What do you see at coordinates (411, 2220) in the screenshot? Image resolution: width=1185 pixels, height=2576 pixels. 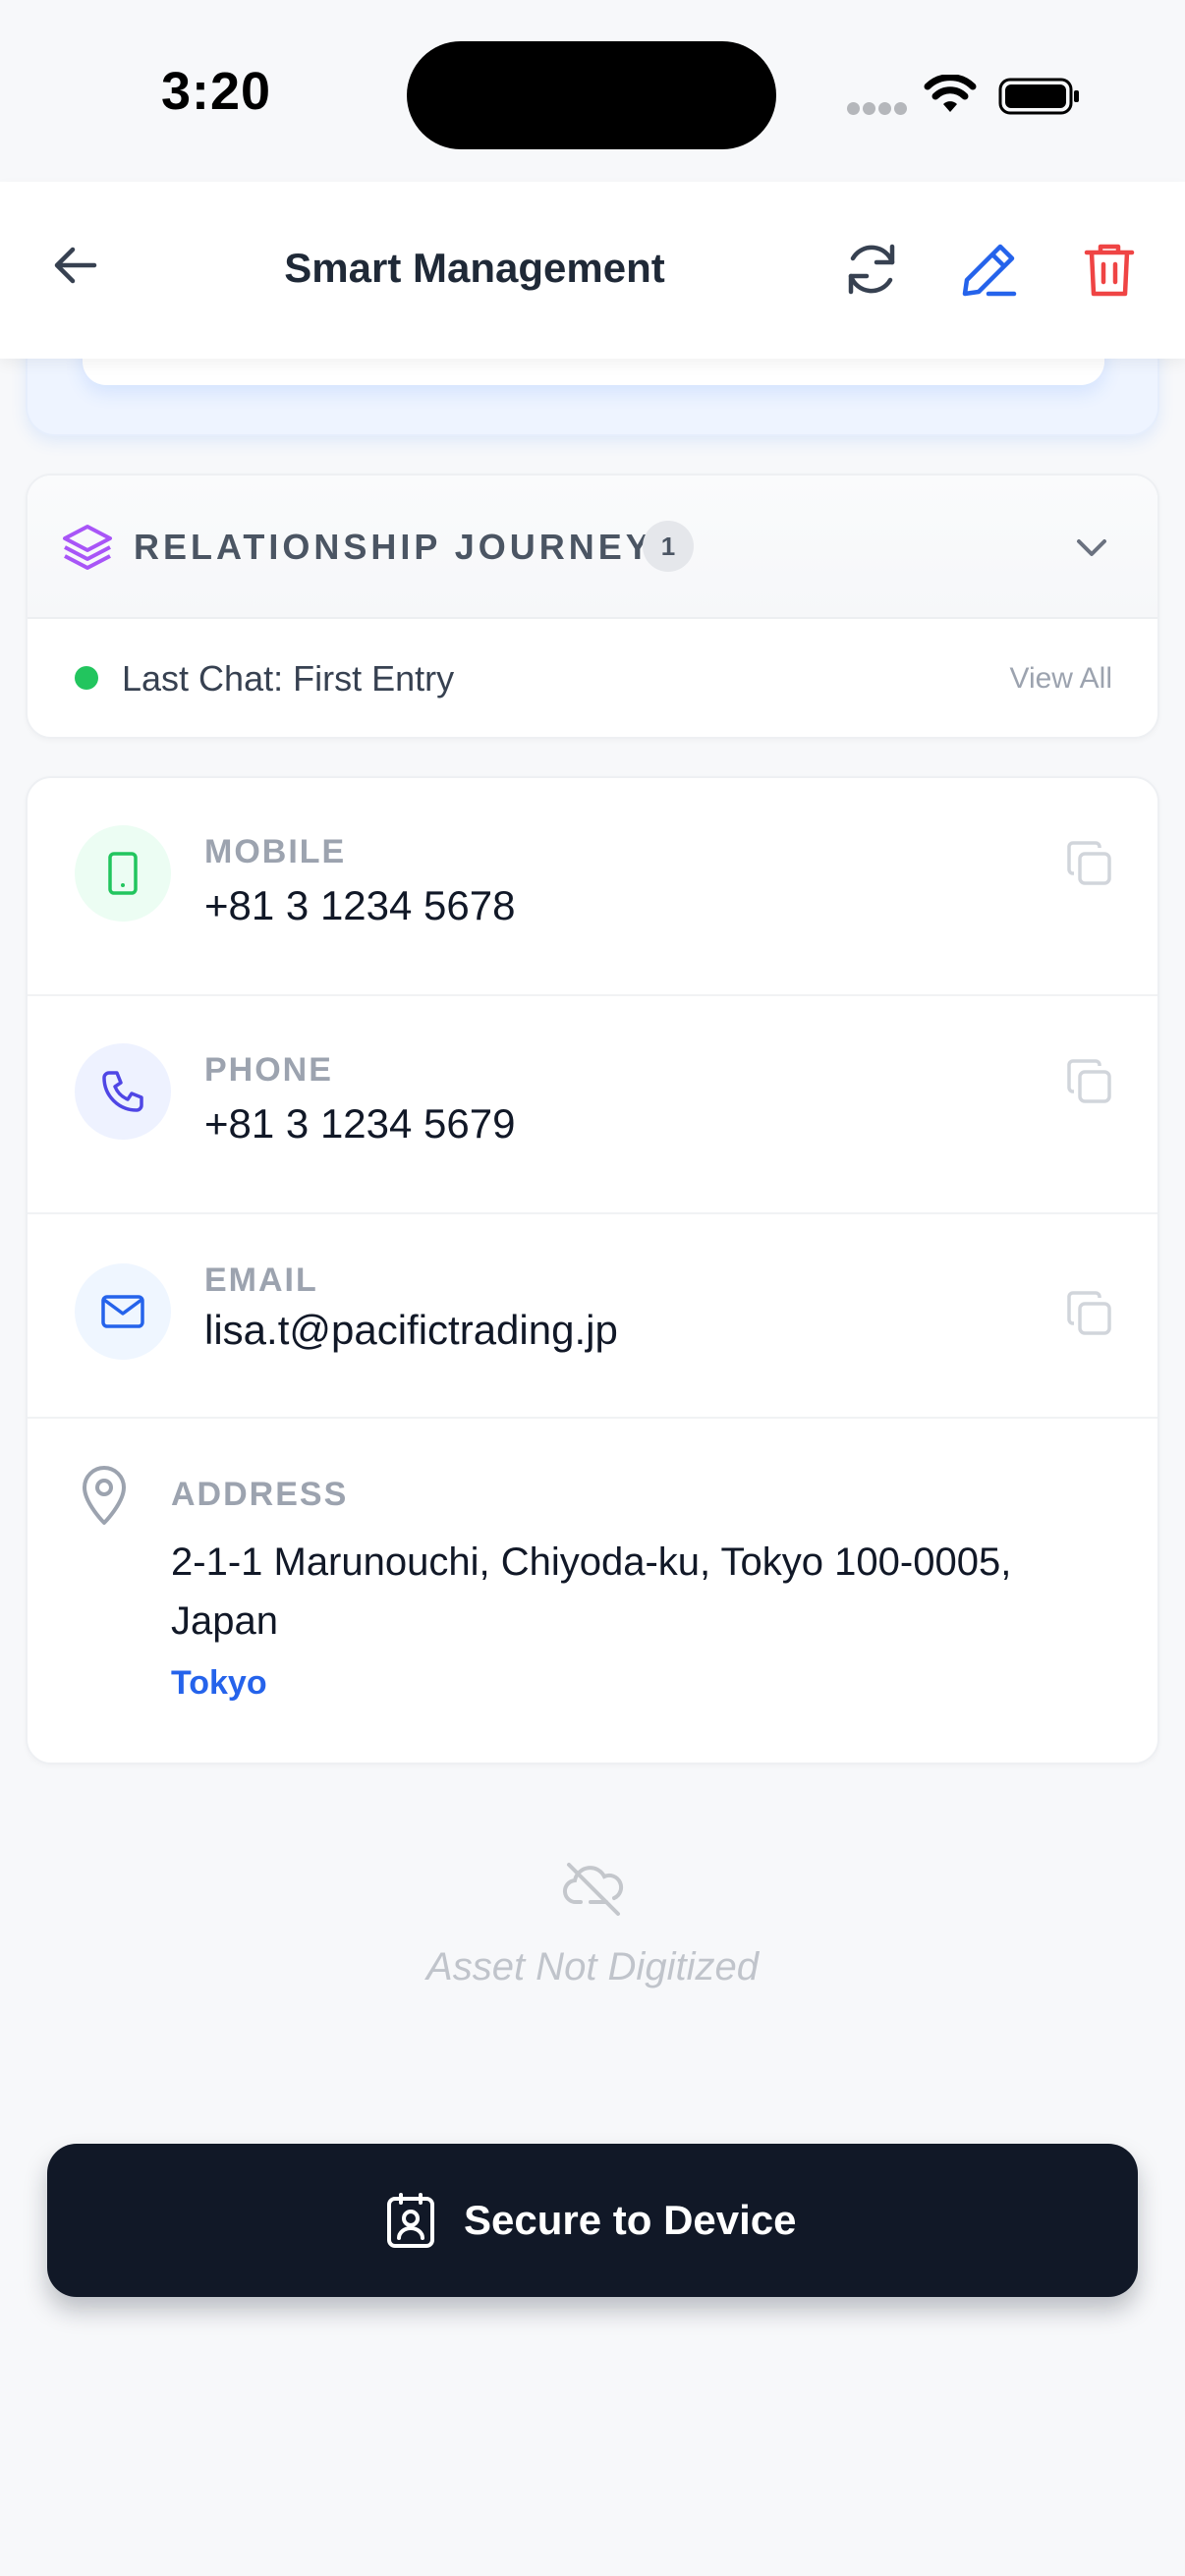 I see `contact-badge-icon` at bounding box center [411, 2220].